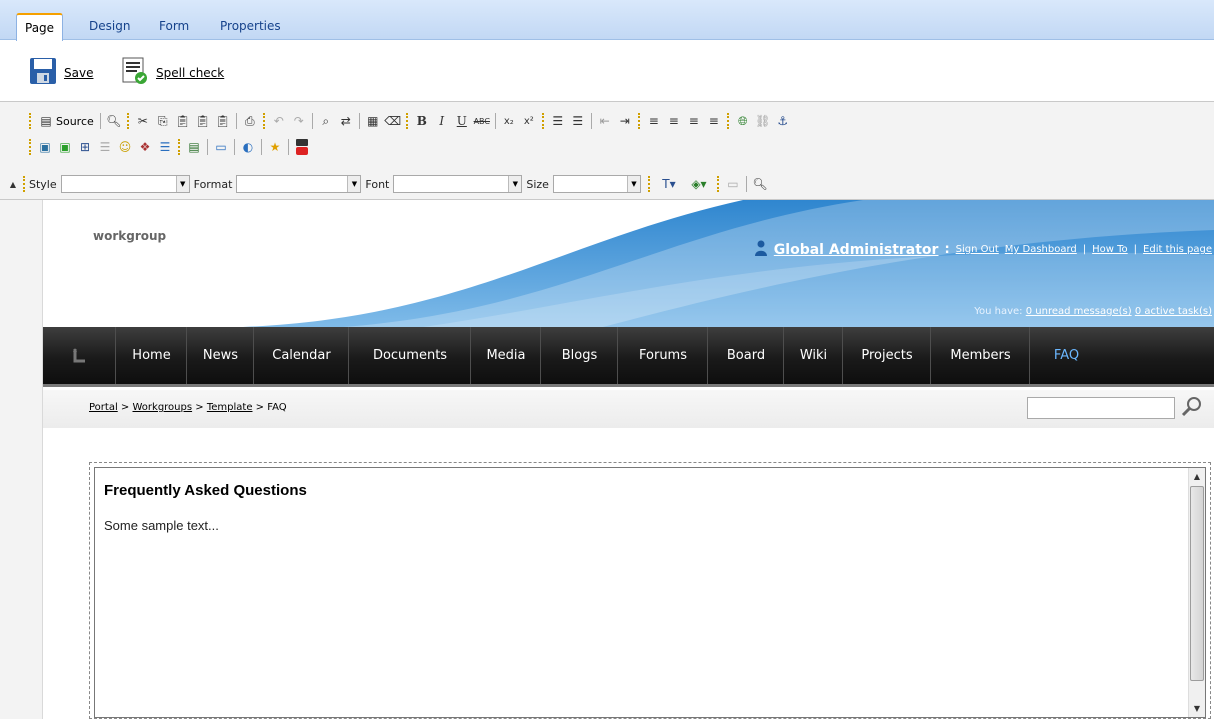  I want to click on special-char-icon: ❖, so click(145, 147).